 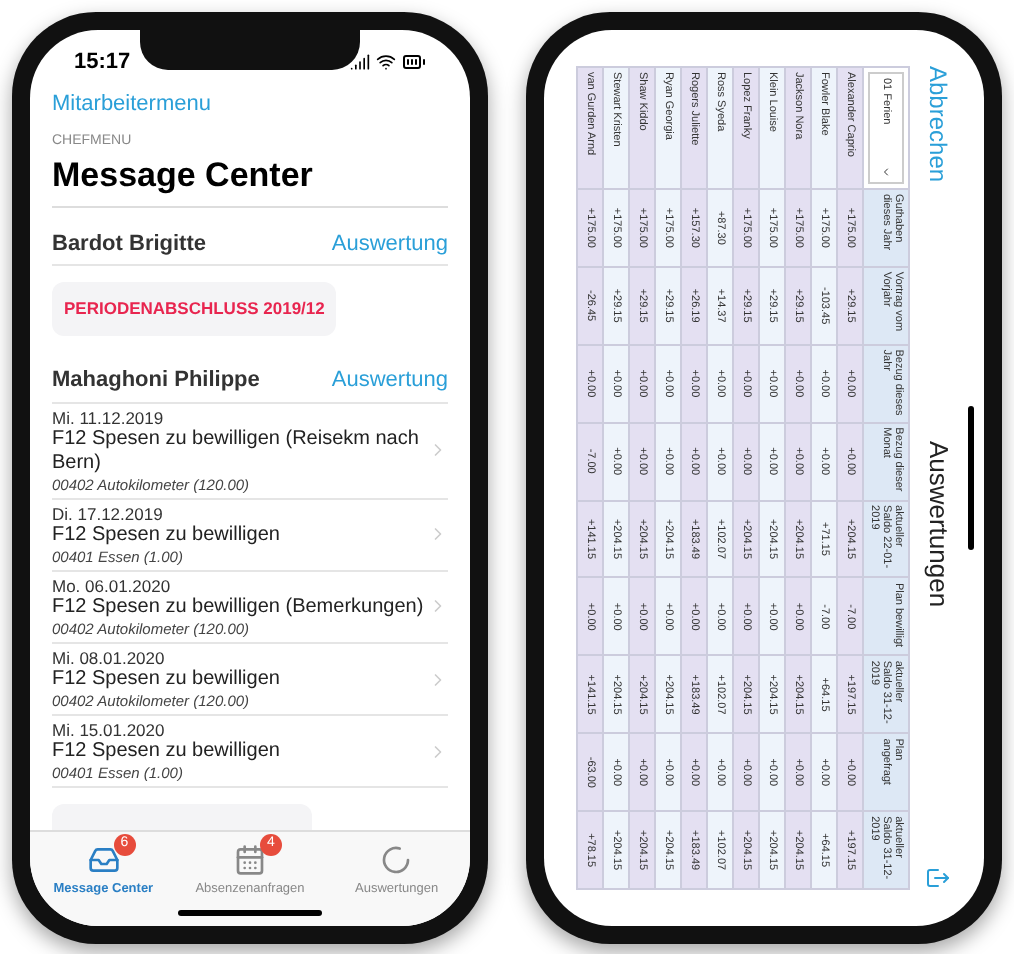 I want to click on battery-icon, so click(x=414, y=62).